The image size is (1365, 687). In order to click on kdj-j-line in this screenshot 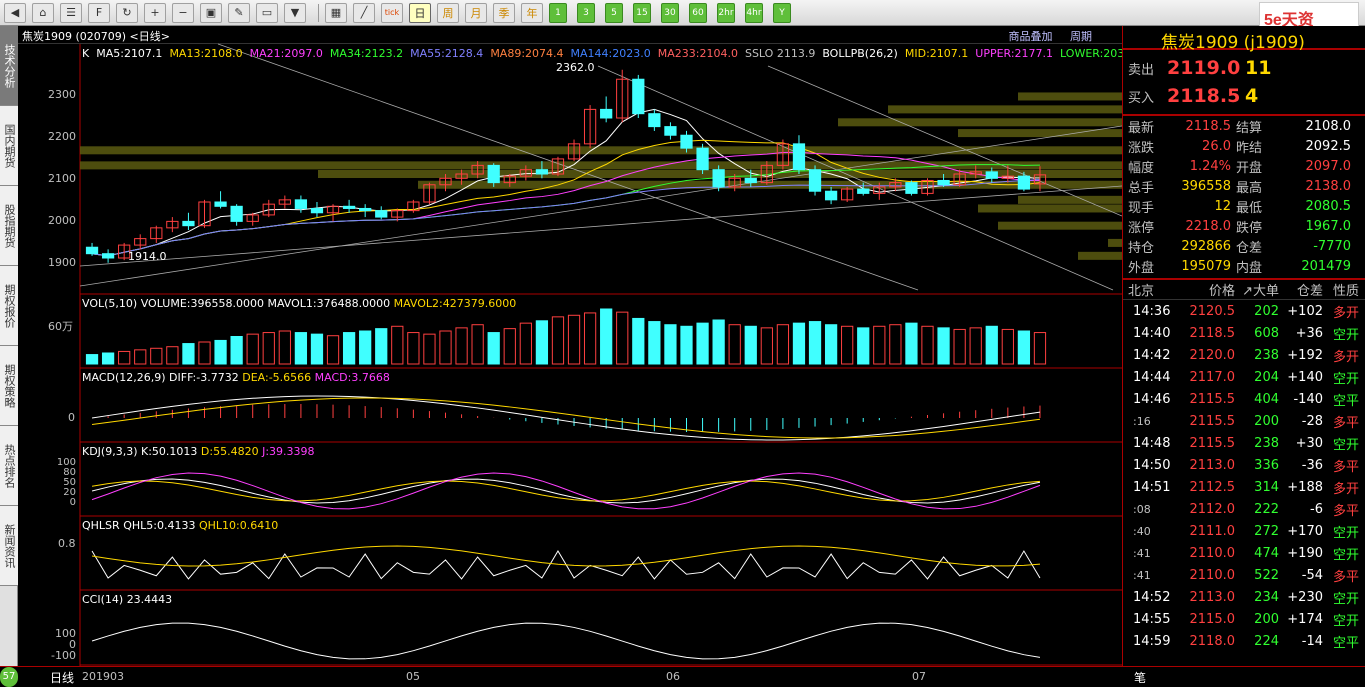, I will do `click(566, 491)`.